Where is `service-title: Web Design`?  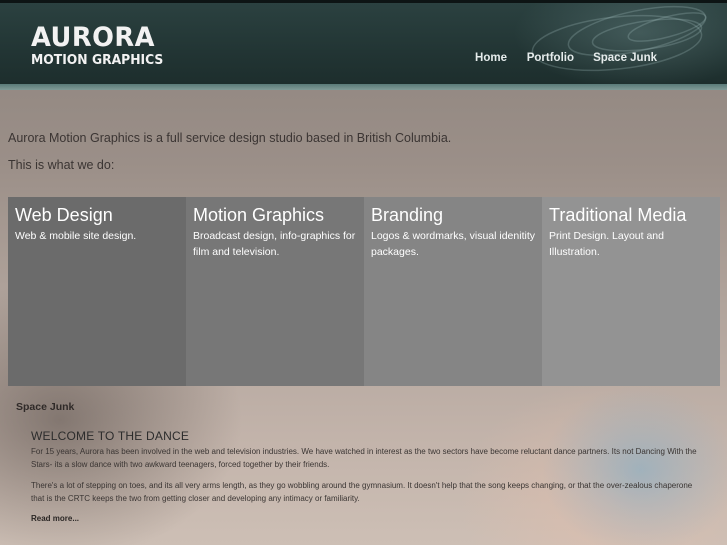 service-title: Web Design is located at coordinates (64, 215).